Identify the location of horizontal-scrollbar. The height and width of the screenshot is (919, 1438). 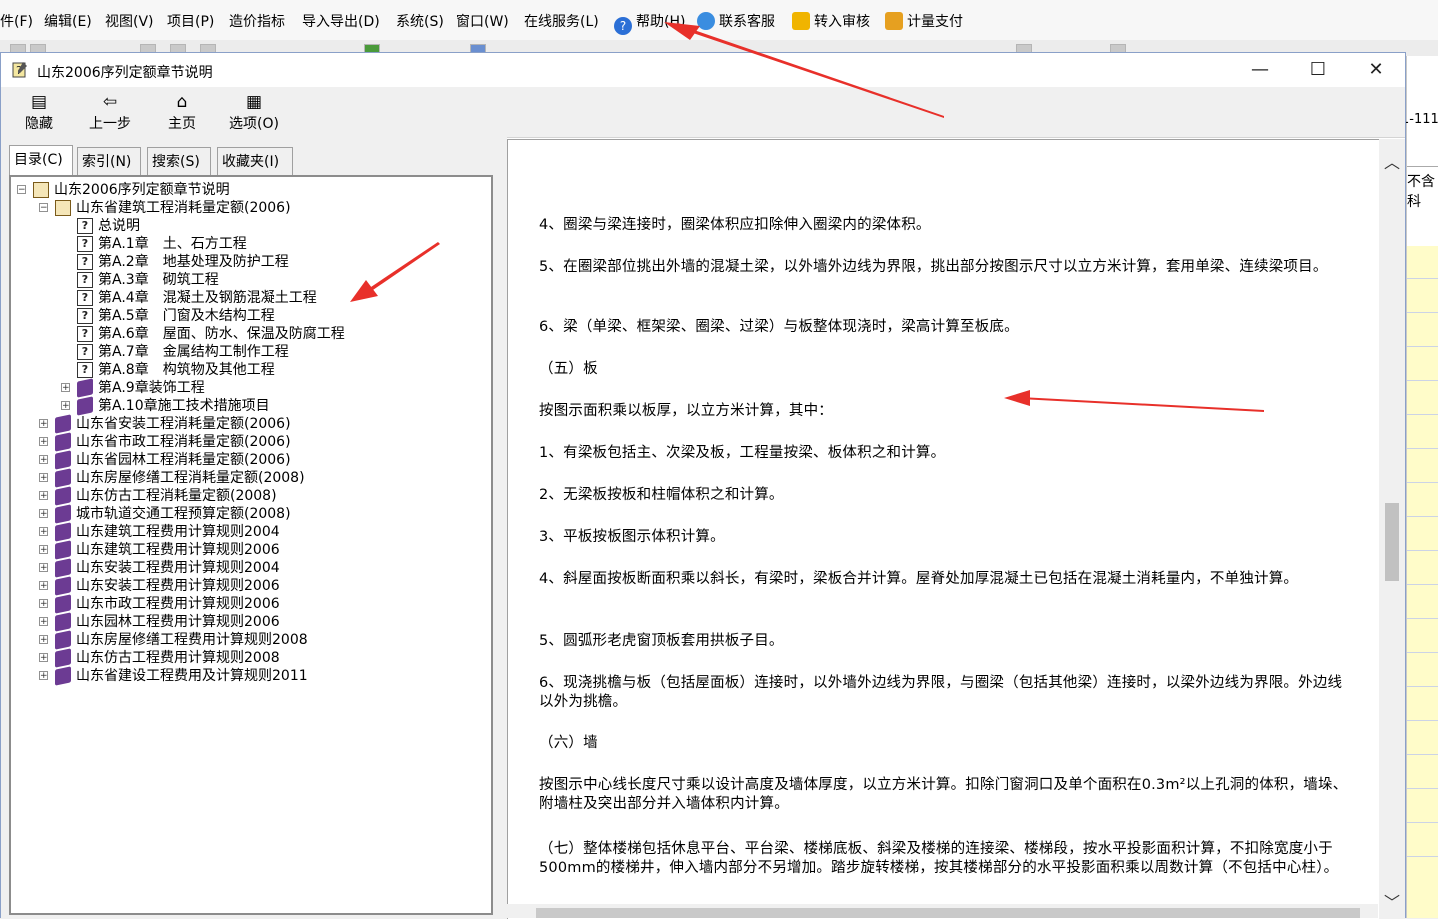
(942, 911).